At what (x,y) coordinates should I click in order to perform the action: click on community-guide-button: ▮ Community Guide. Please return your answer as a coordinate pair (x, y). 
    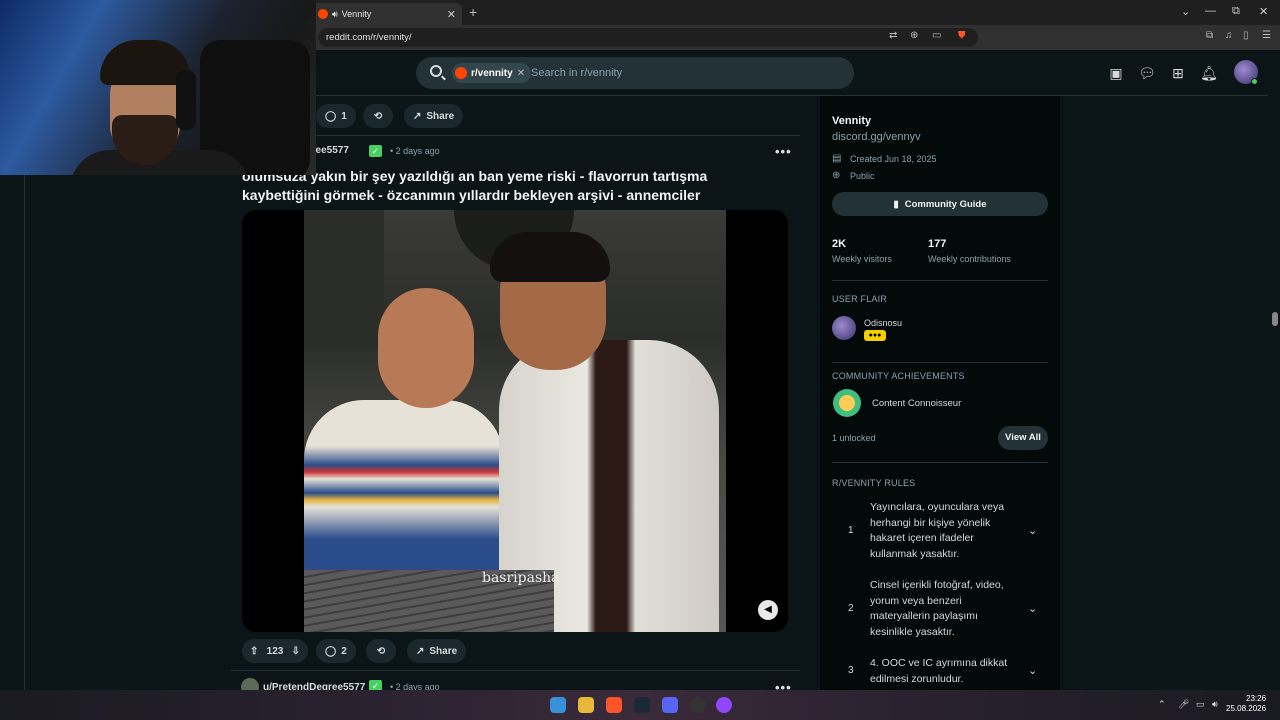
    Looking at the image, I should click on (940, 204).